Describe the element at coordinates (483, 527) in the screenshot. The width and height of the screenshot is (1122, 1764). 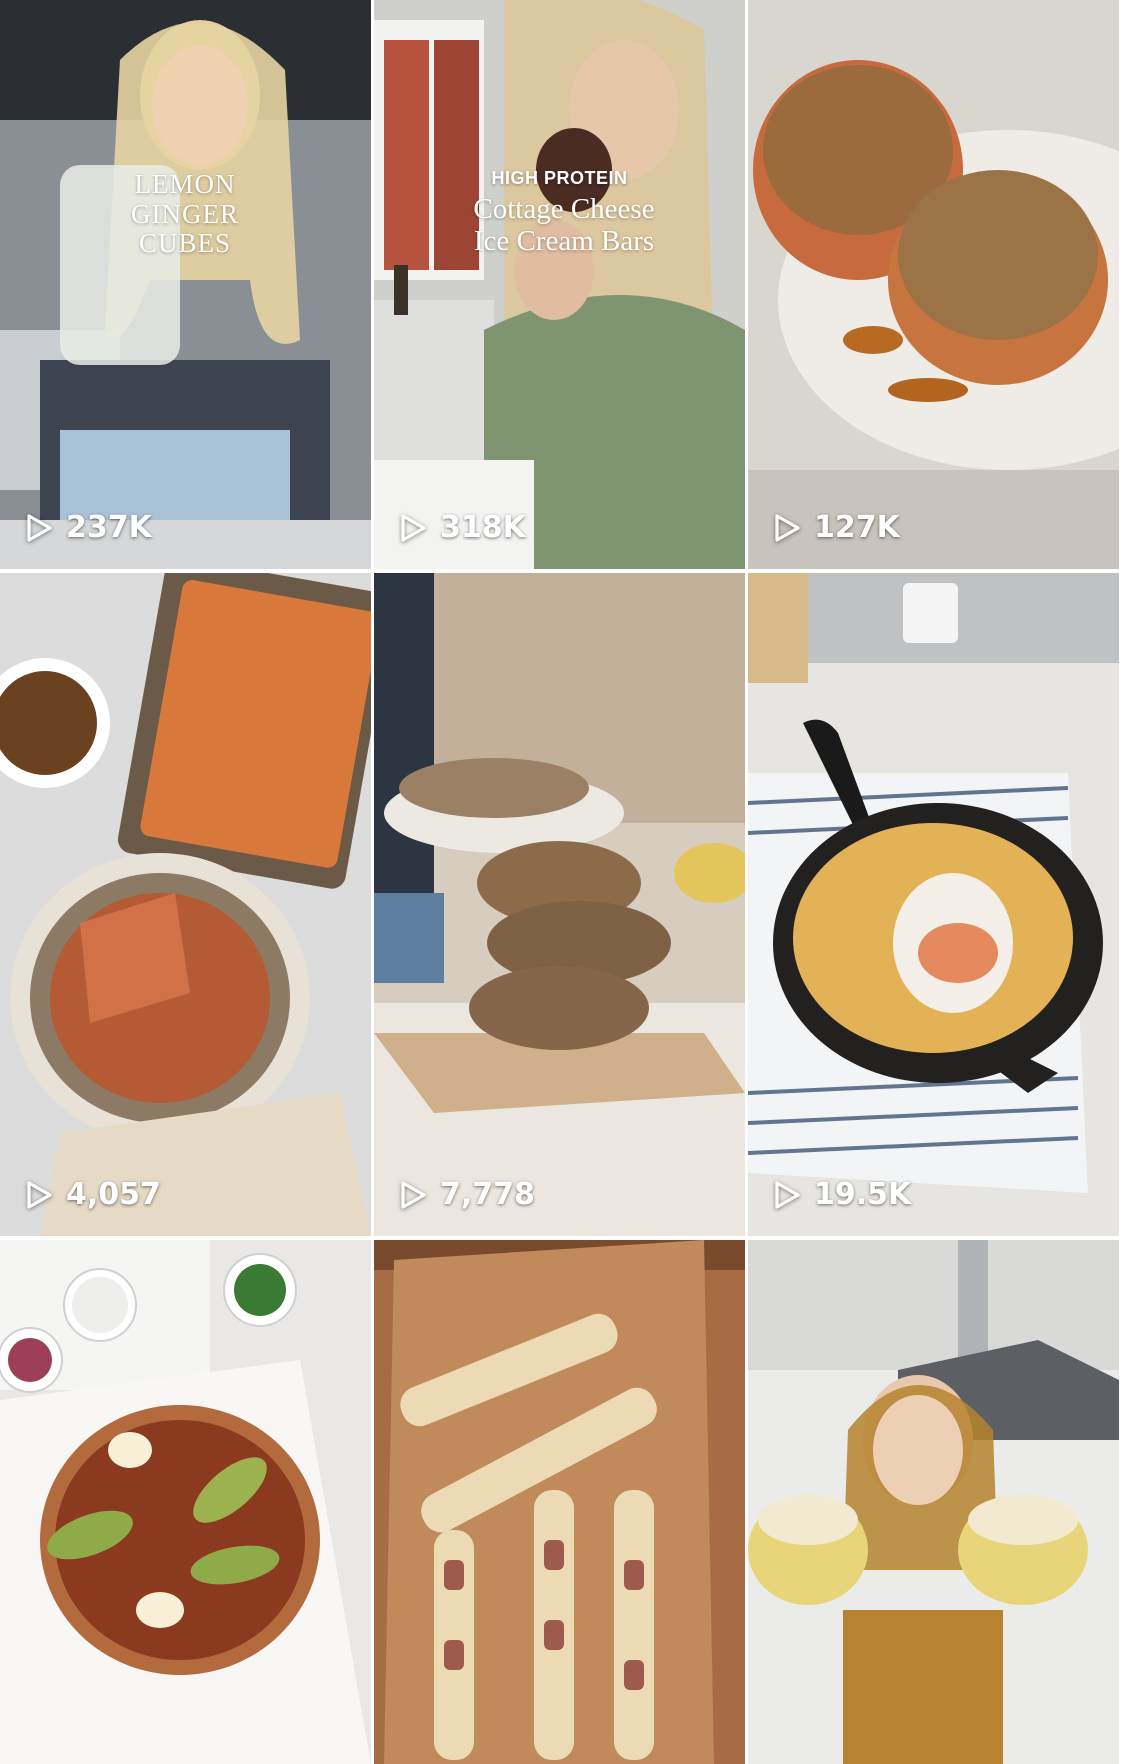
I see `view-count-text: 318K` at that location.